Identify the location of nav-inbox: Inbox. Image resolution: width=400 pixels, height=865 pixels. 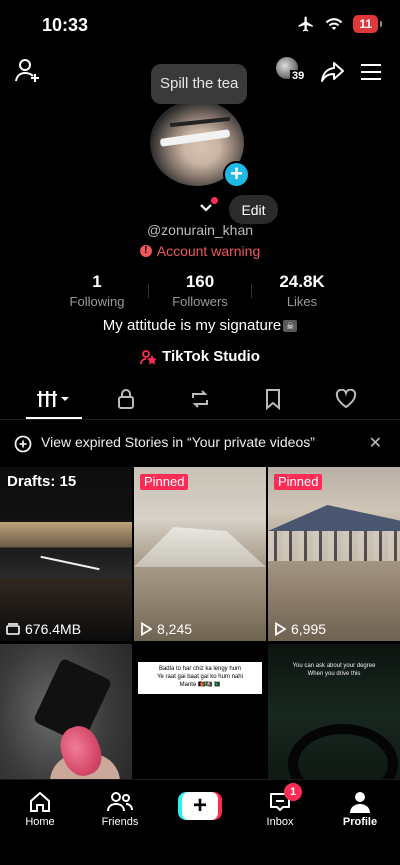
(280, 808).